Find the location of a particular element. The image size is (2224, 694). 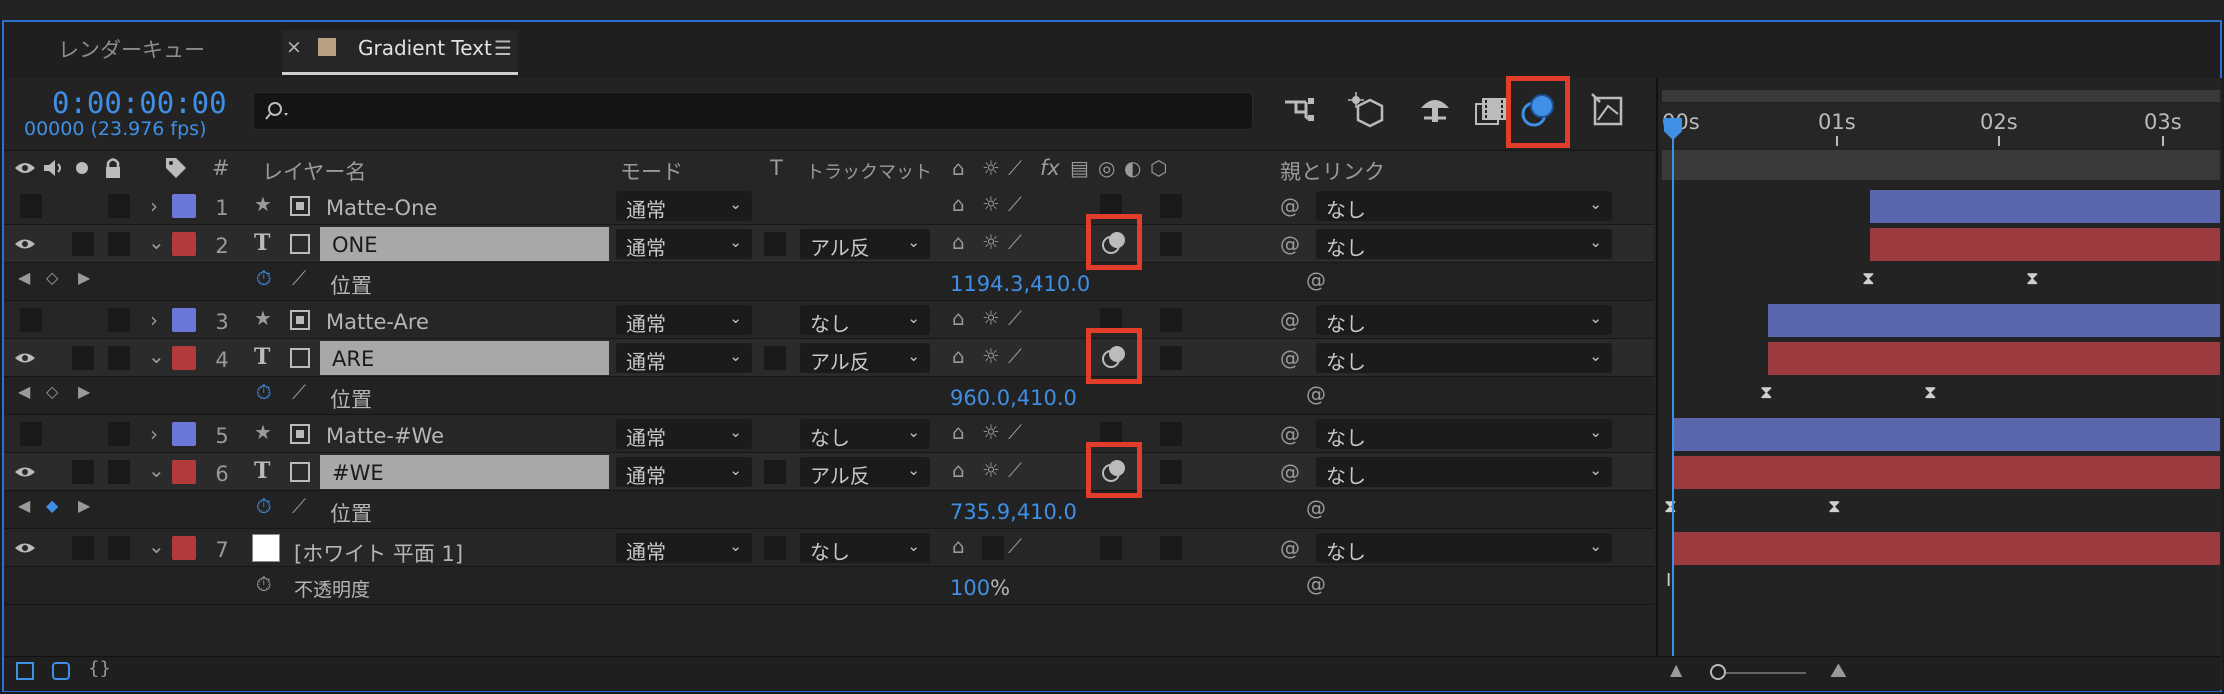

position-value: 1194.3,410.0 is located at coordinates (1020, 284).